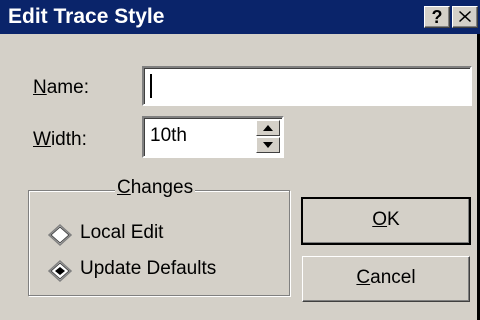 Image resolution: width=480 pixels, height=320 pixels. I want to click on dialog-title: Edit Trace Style, so click(86, 16).